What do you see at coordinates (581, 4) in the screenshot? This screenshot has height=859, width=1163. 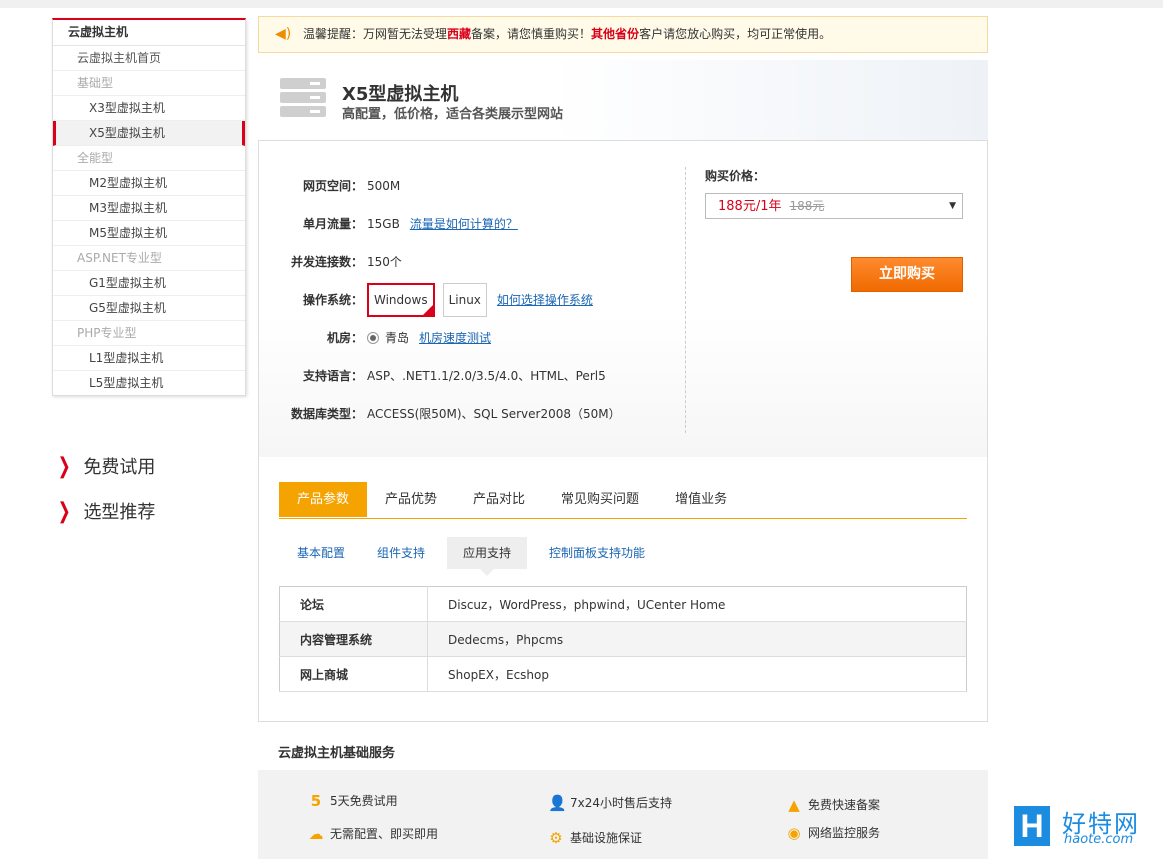 I see `top-bar` at bounding box center [581, 4].